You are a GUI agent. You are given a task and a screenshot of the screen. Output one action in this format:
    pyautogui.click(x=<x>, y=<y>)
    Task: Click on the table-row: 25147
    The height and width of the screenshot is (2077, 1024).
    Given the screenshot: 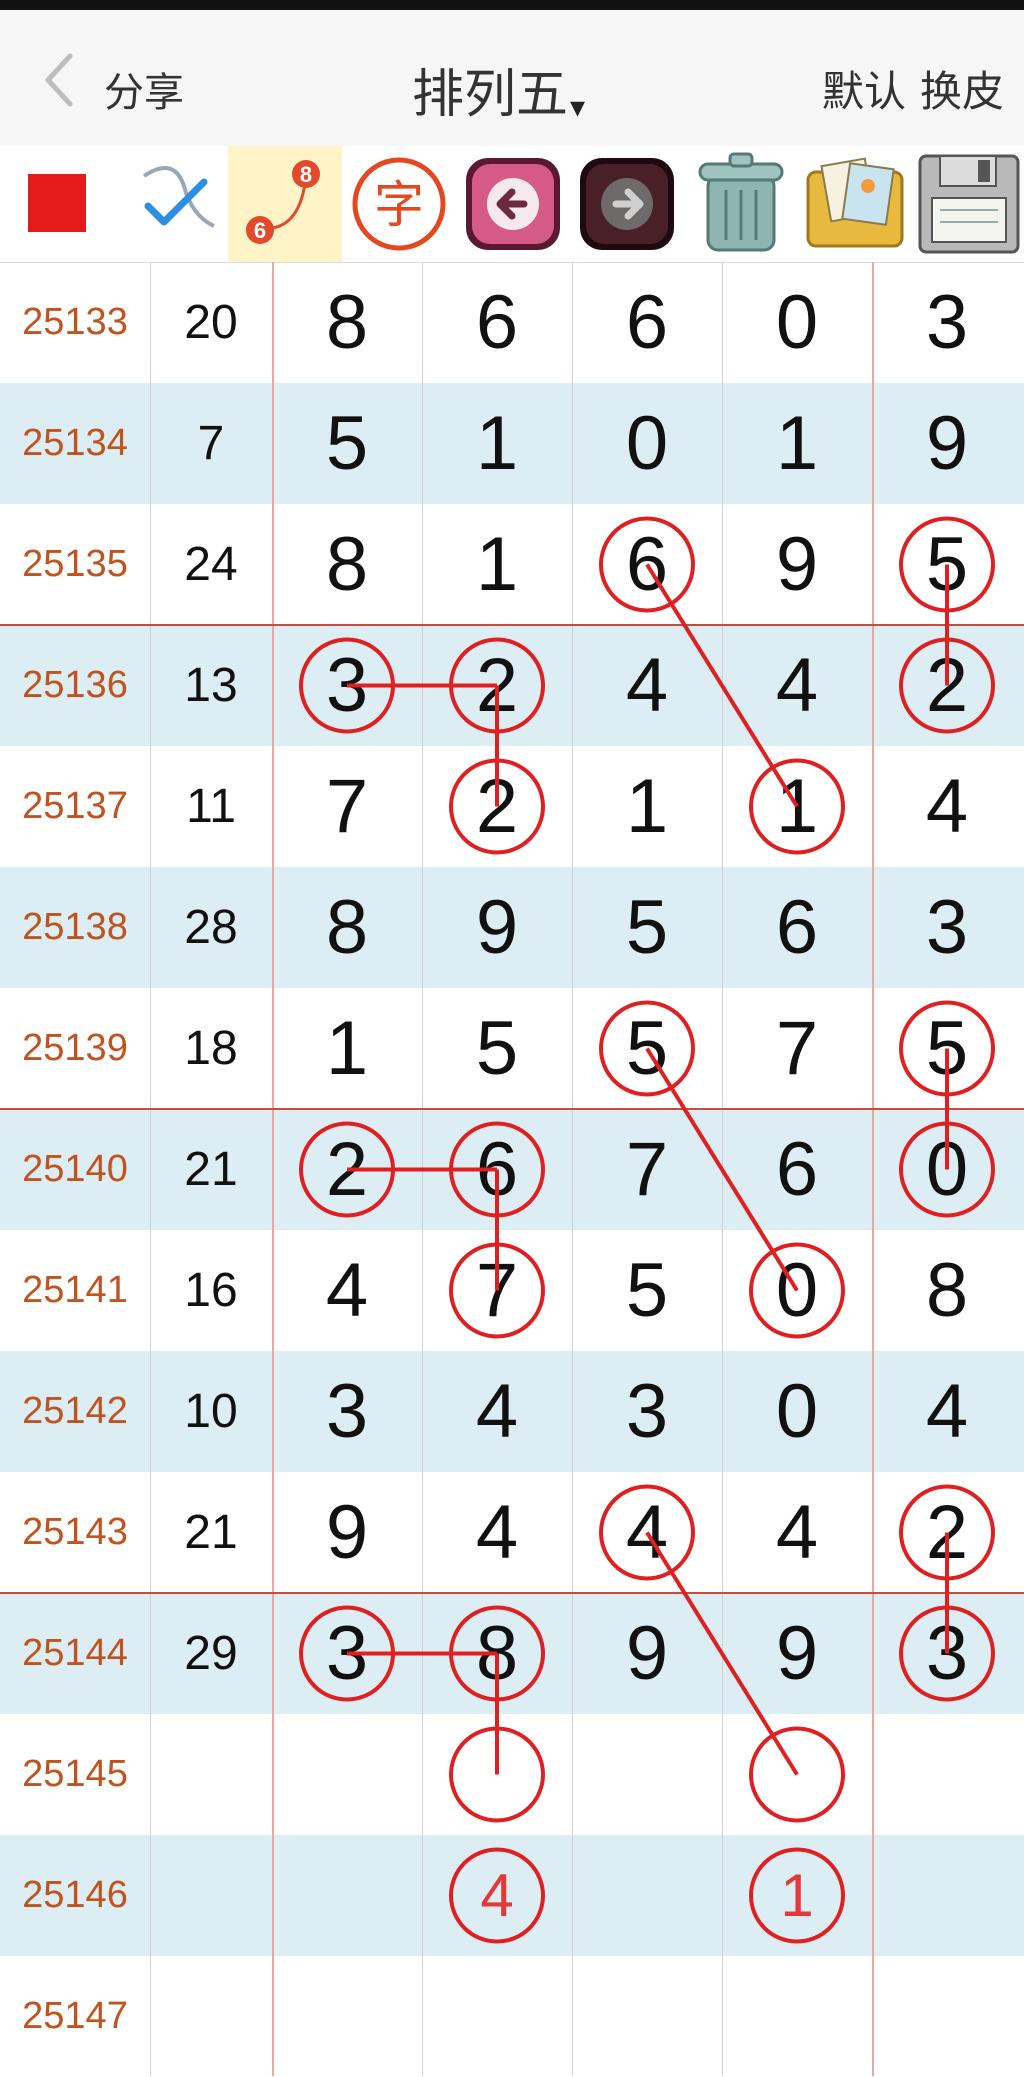 What is the action you would take?
    pyautogui.click(x=512, y=2016)
    